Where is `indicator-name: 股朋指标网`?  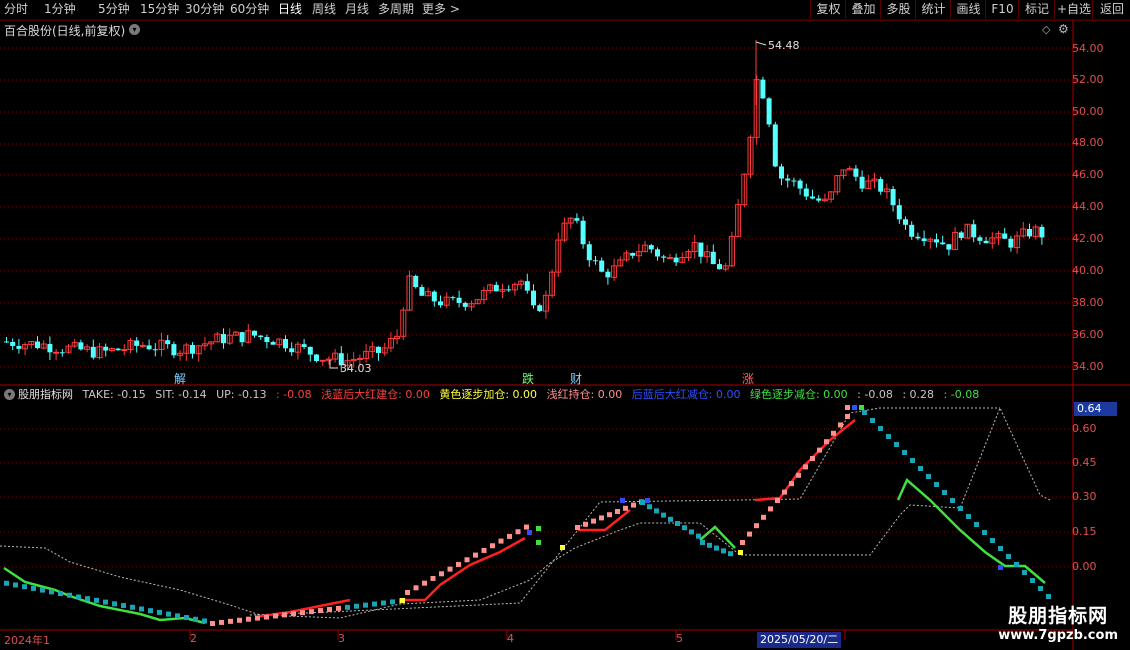
indicator-name: 股朋指标网 is located at coordinates (45, 394).